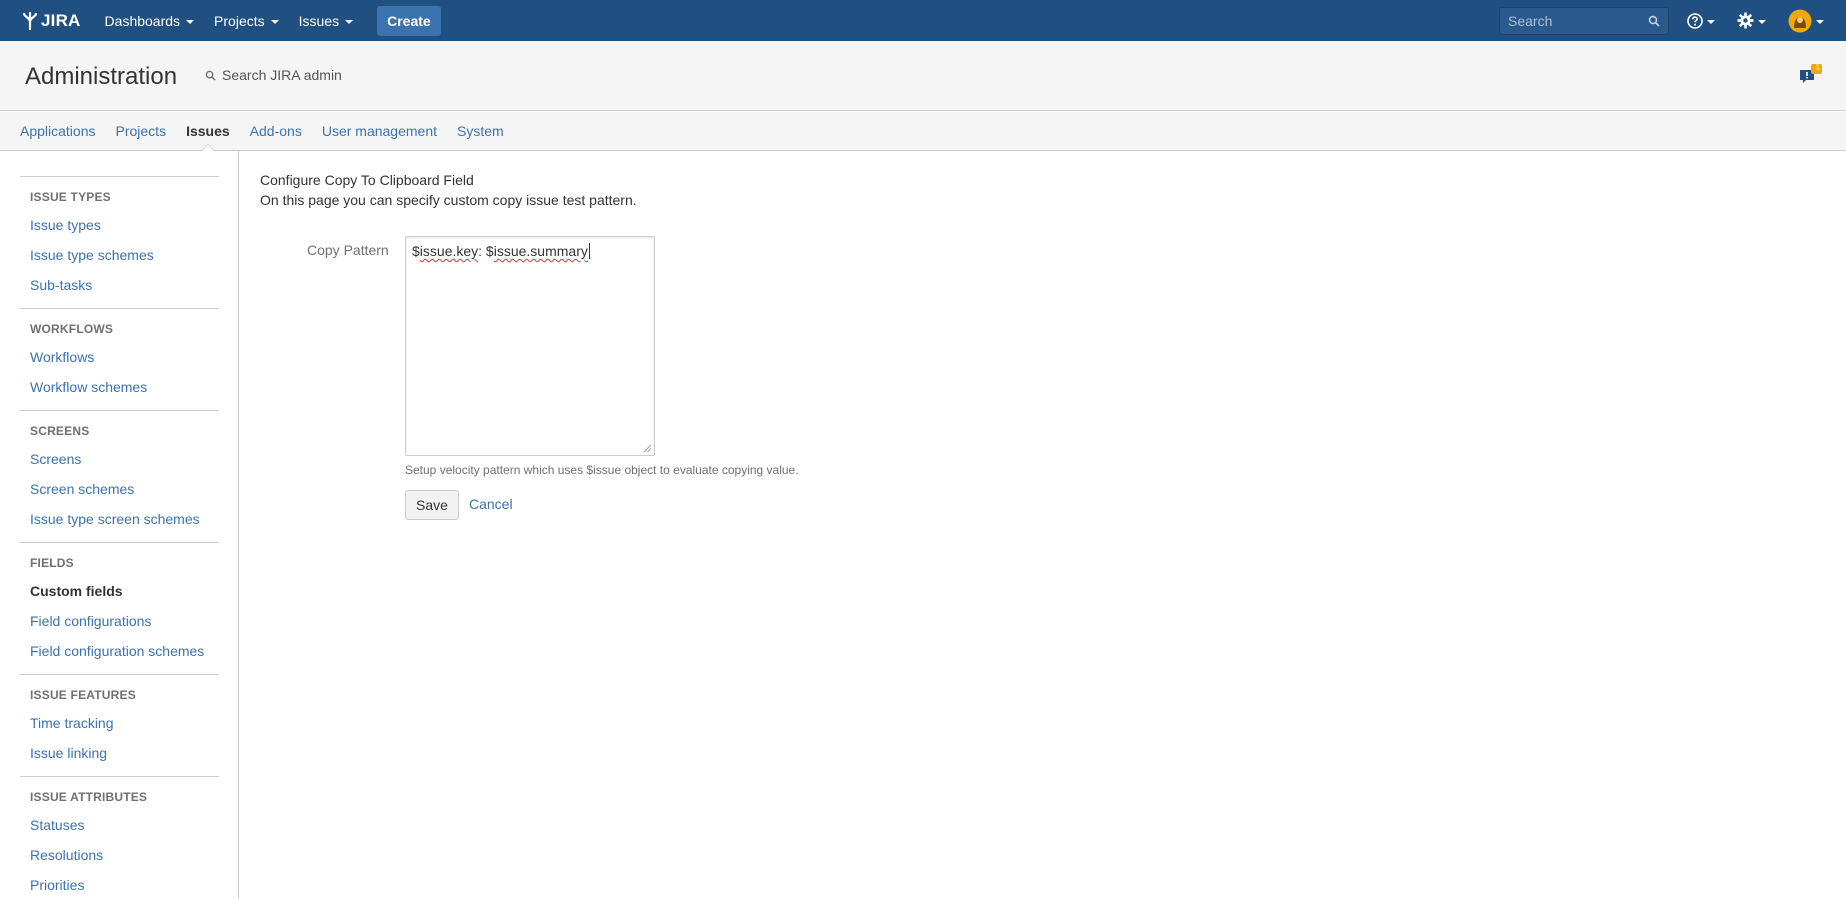  I want to click on tab-system: System, so click(480, 131).